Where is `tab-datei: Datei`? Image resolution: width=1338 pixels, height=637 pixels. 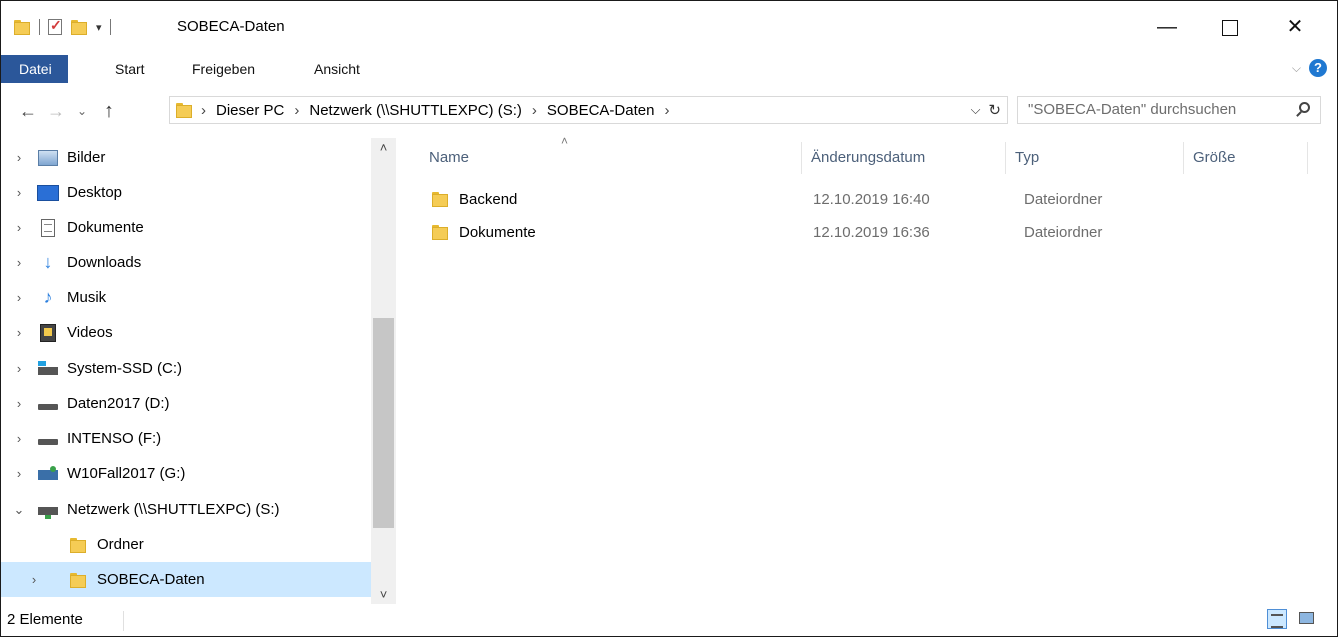
tab-datei: Datei is located at coordinates (34, 69).